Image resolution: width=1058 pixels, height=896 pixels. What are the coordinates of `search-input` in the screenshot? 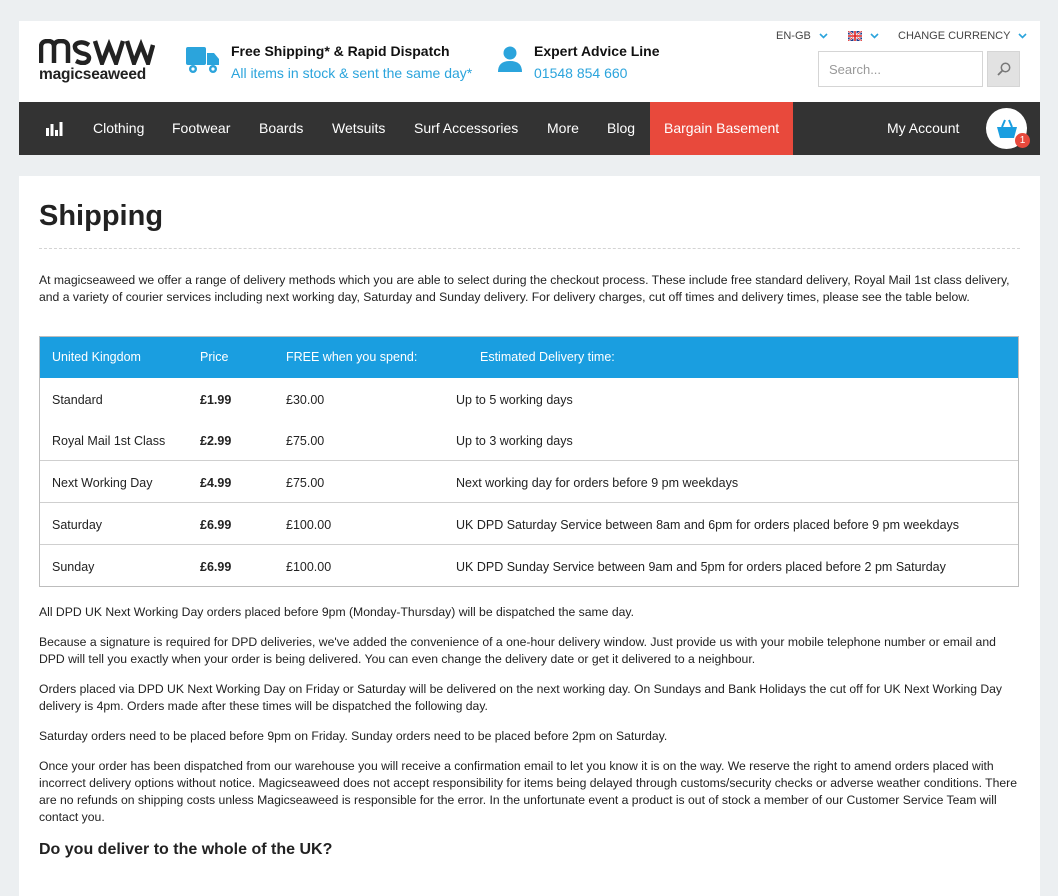 It's located at (900, 69).